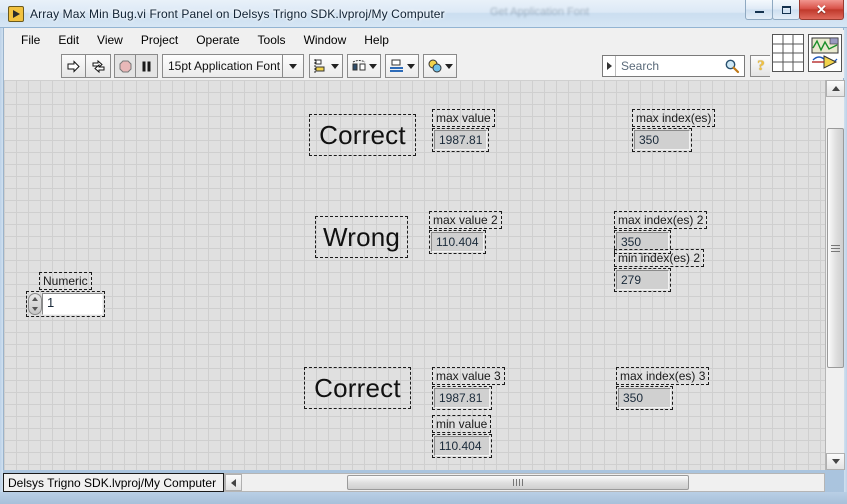 The height and width of the screenshot is (504, 847). What do you see at coordinates (807, 54) in the screenshot?
I see `vi-icon-panel` at bounding box center [807, 54].